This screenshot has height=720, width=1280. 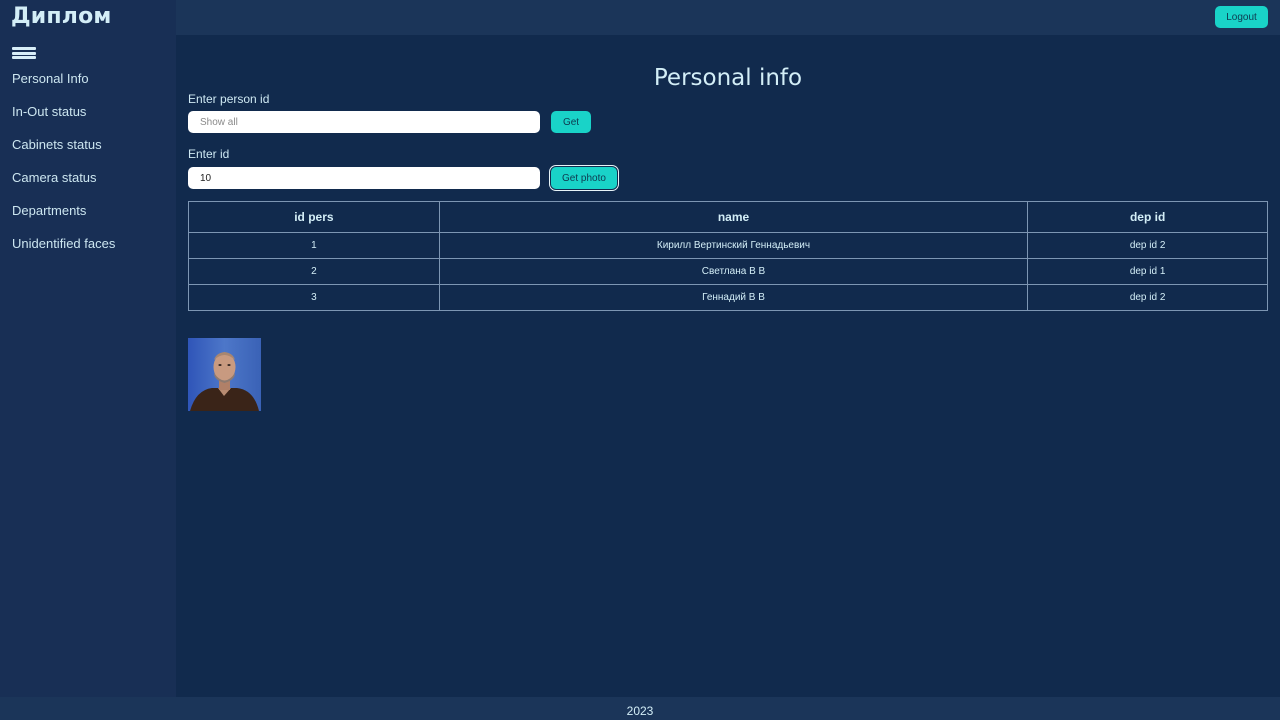 I want to click on cell-dep-id: dep id 1, so click(x=1147, y=271).